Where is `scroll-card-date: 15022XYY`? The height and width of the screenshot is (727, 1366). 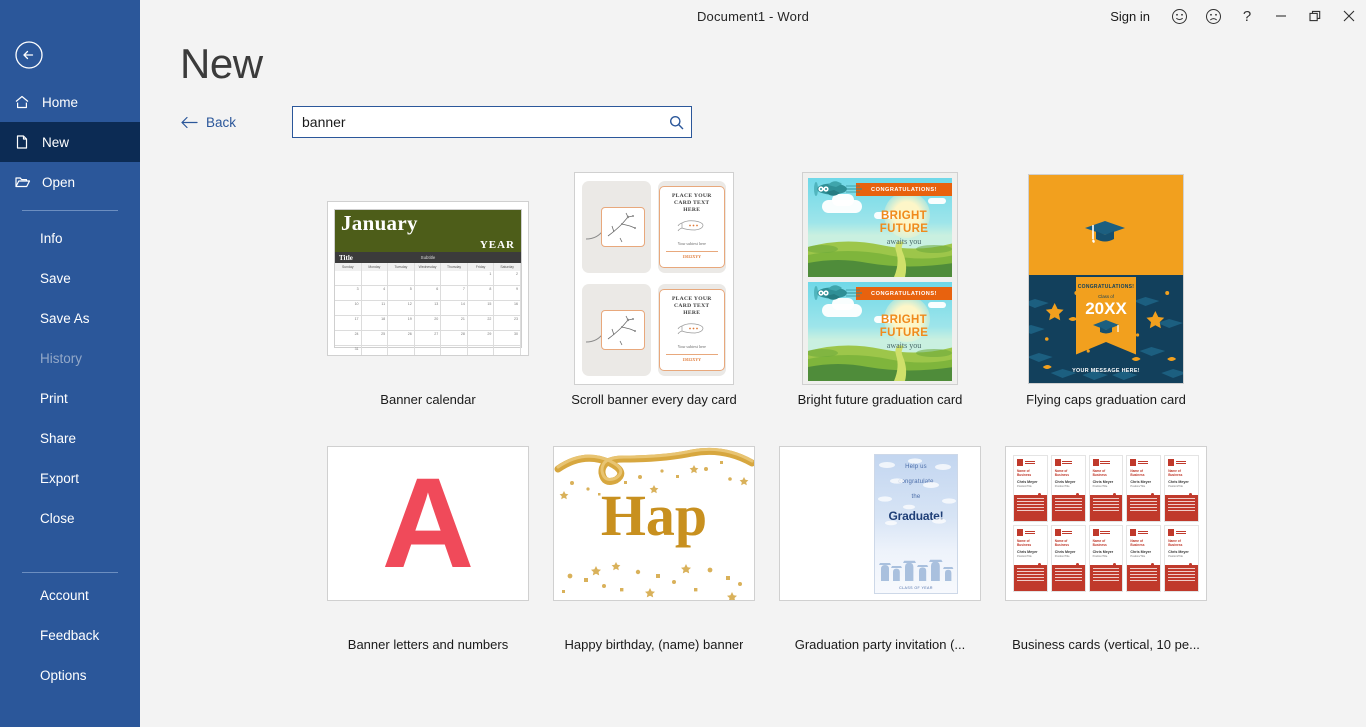
scroll-card-date: 15022XYY is located at coordinates (691, 358).